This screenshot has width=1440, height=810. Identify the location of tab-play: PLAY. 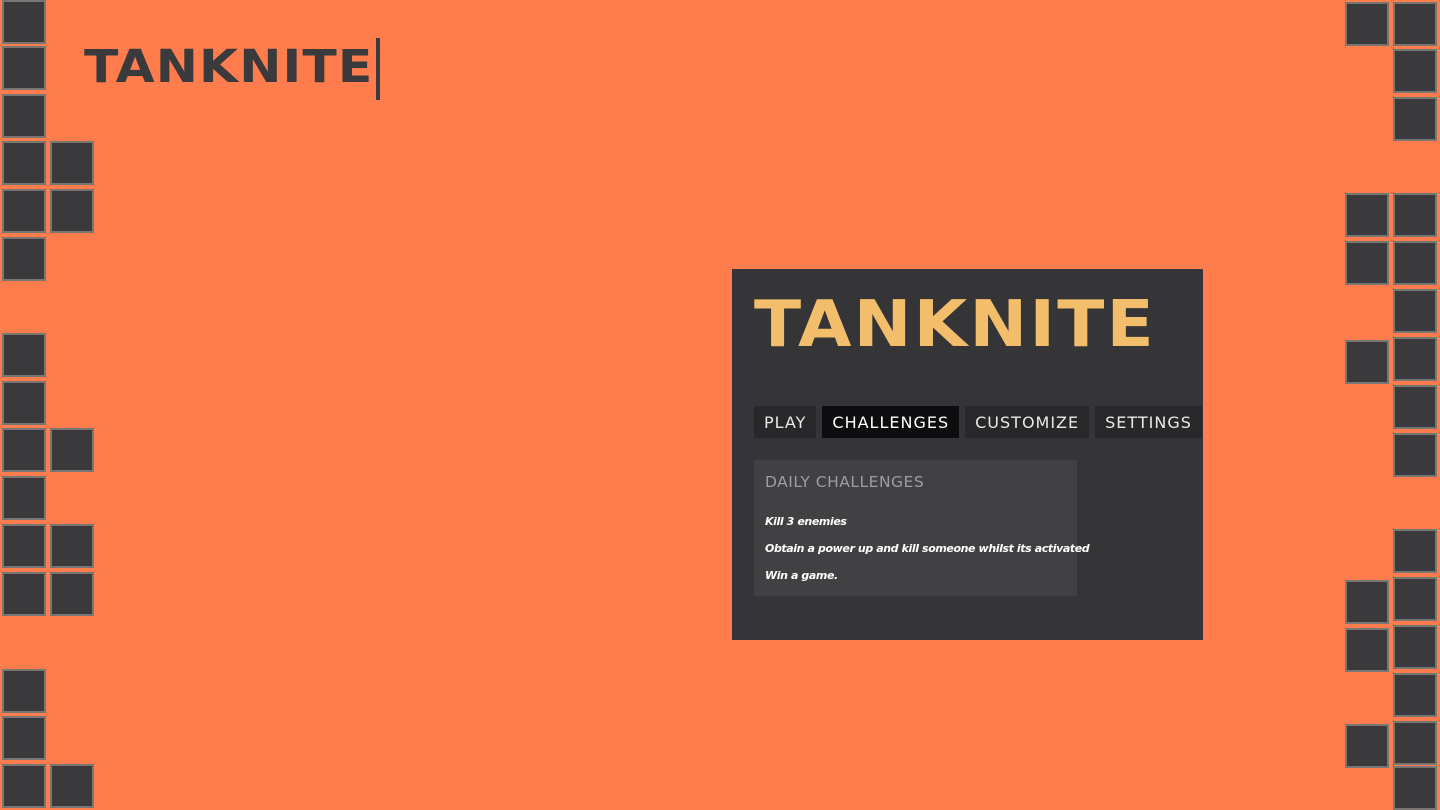
(785, 422).